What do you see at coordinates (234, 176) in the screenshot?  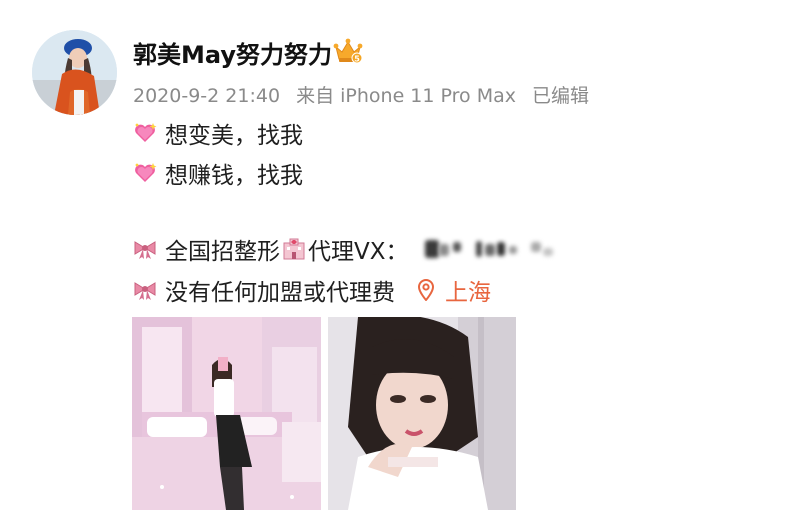 I see `post-text-line-2: 想赚钱，找我` at bounding box center [234, 176].